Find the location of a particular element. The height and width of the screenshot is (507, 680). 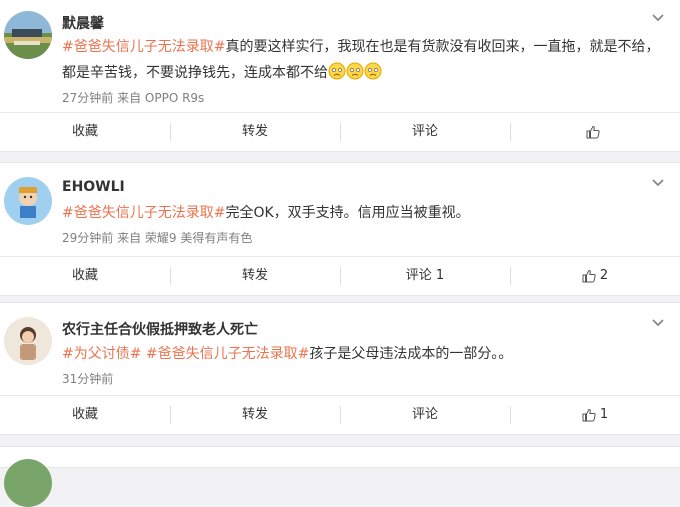

action-bar: 收藏 转发 评论 1 is located at coordinates (340, 414).